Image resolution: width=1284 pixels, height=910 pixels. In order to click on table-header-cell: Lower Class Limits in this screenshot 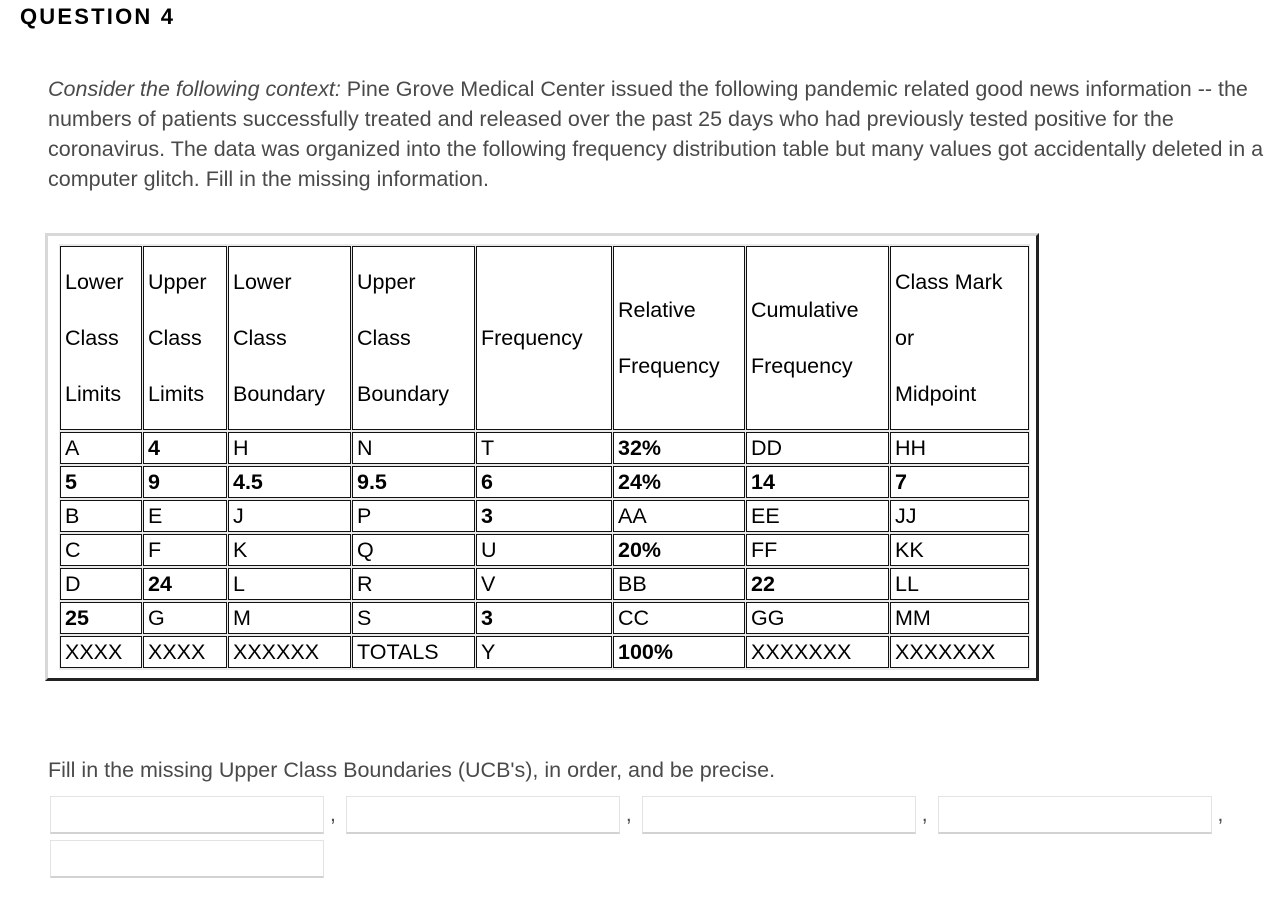, I will do `click(101, 338)`.